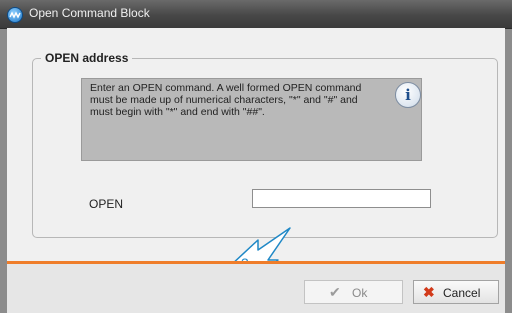 The image size is (512, 313). I want to click on x-icon: ✖, so click(429, 292).